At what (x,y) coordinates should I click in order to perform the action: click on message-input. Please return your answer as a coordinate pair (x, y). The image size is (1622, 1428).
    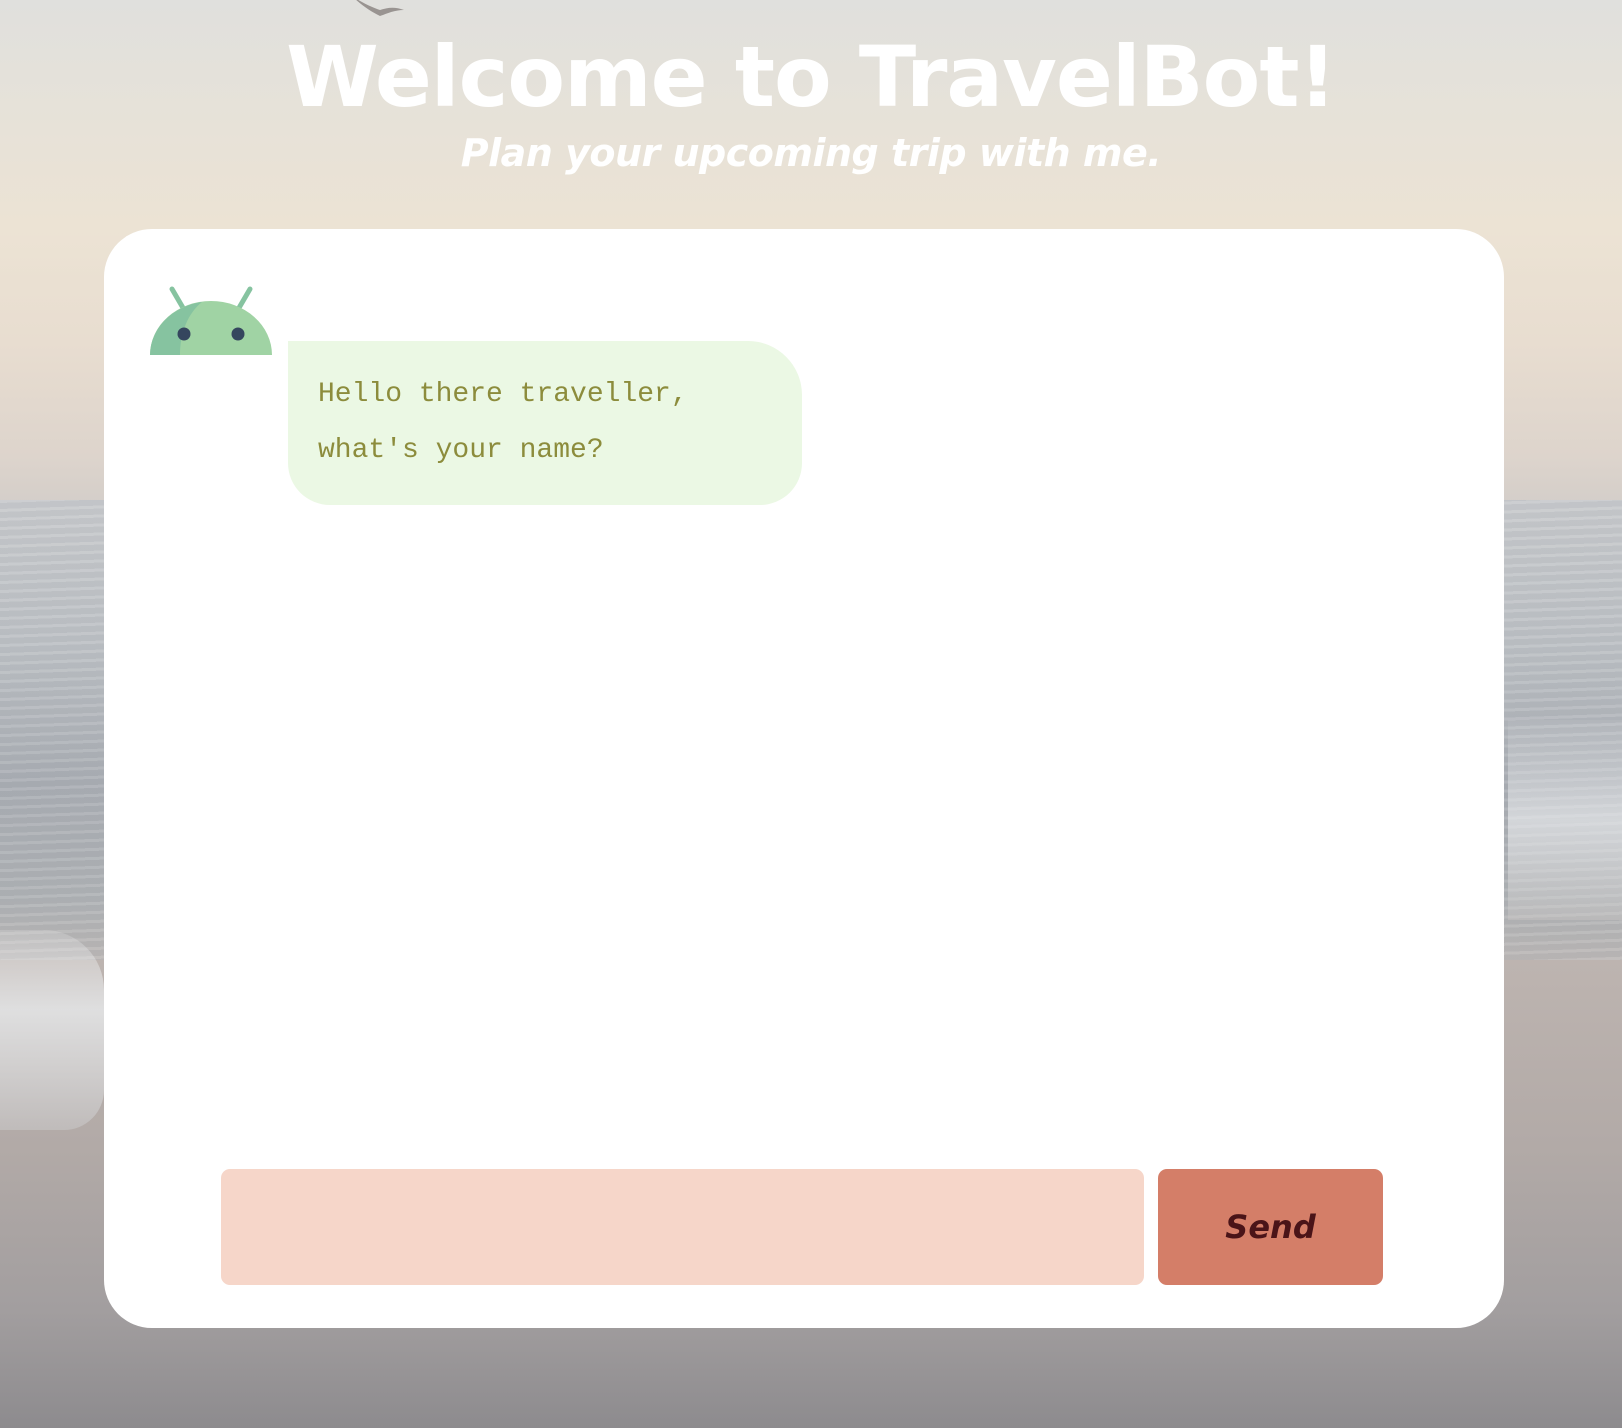
    Looking at the image, I should click on (682, 1227).